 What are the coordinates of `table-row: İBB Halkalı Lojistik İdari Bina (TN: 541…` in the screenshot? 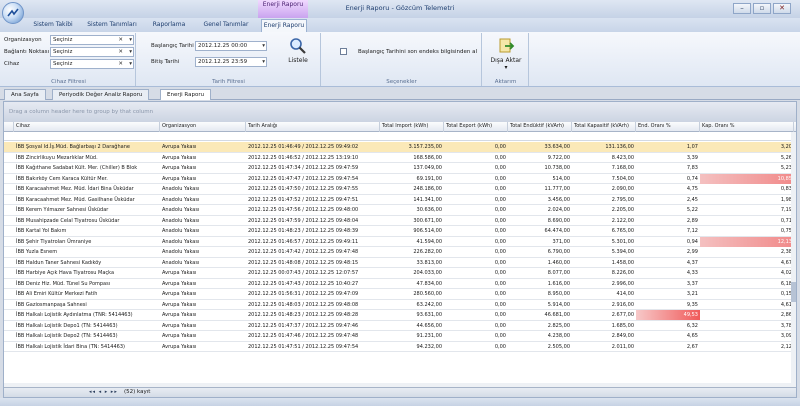 It's located at (399, 347).